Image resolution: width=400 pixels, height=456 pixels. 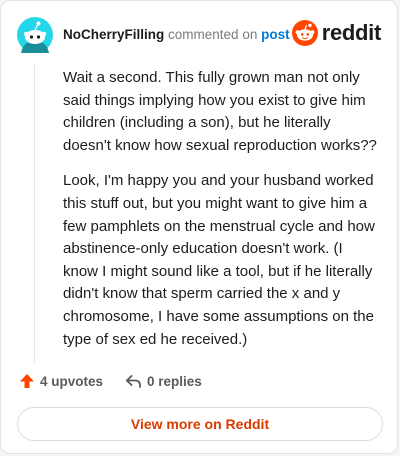 What do you see at coordinates (200, 424) in the screenshot?
I see `view-more-button: View more on Reddit` at bounding box center [200, 424].